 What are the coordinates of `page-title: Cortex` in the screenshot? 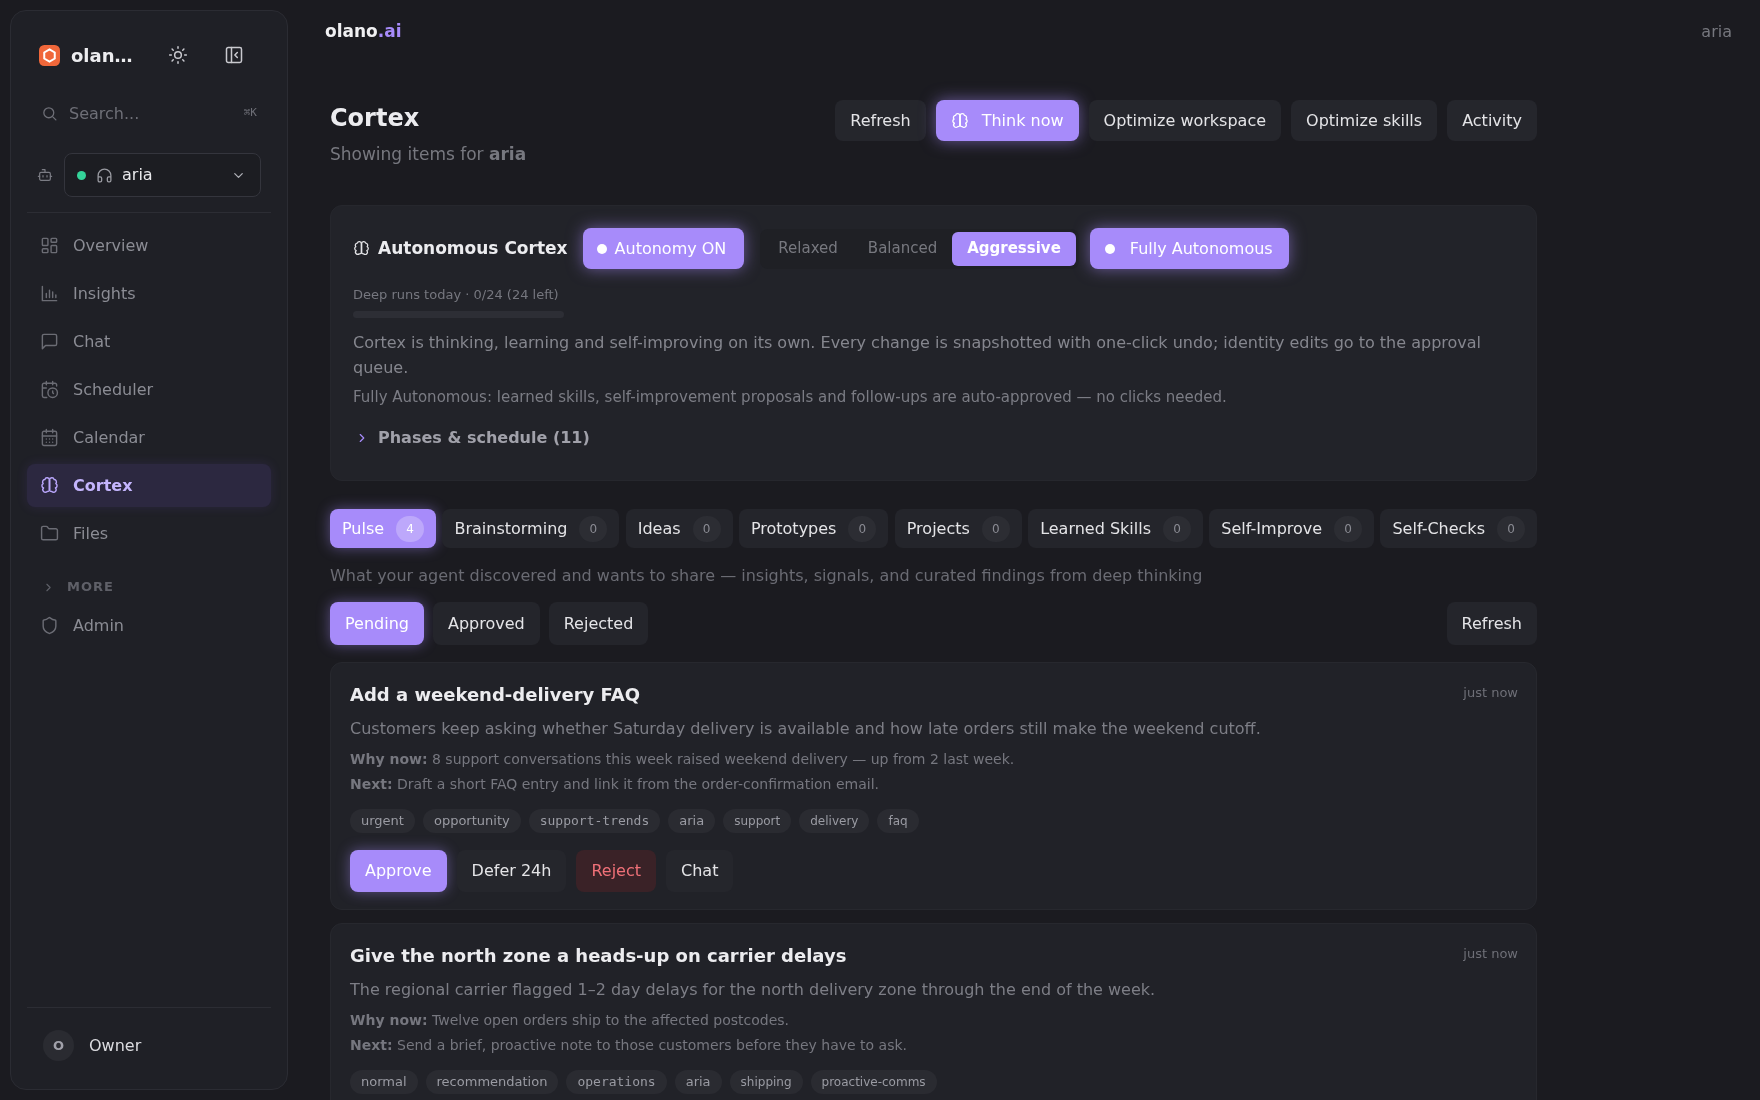 It's located at (375, 118).